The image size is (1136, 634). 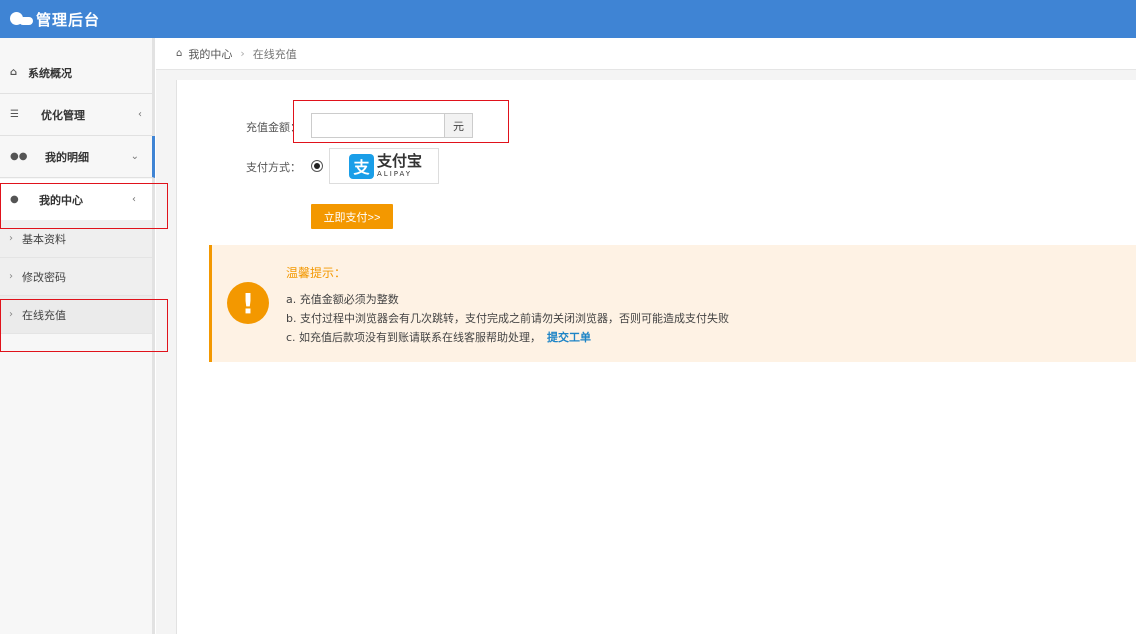 What do you see at coordinates (569, 337) in the screenshot?
I see `submit-ticket-link: 提交工单` at bounding box center [569, 337].